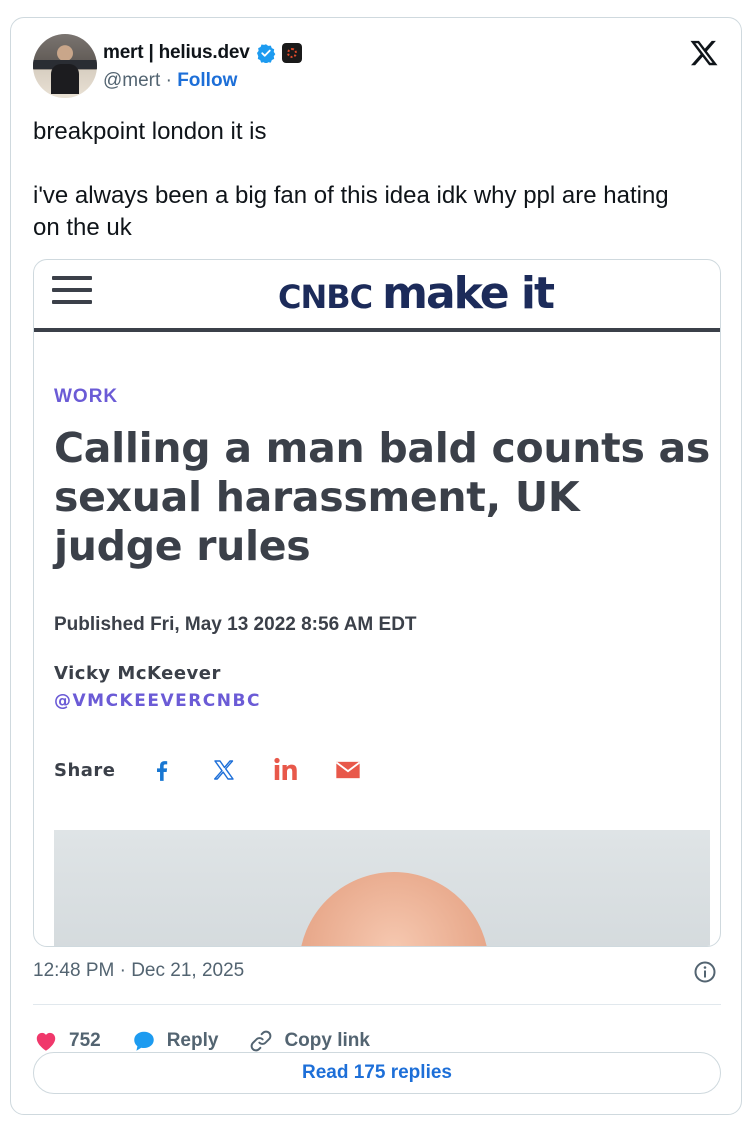  Describe the element at coordinates (85, 1040) in the screenshot. I see `like-count: 752` at that location.